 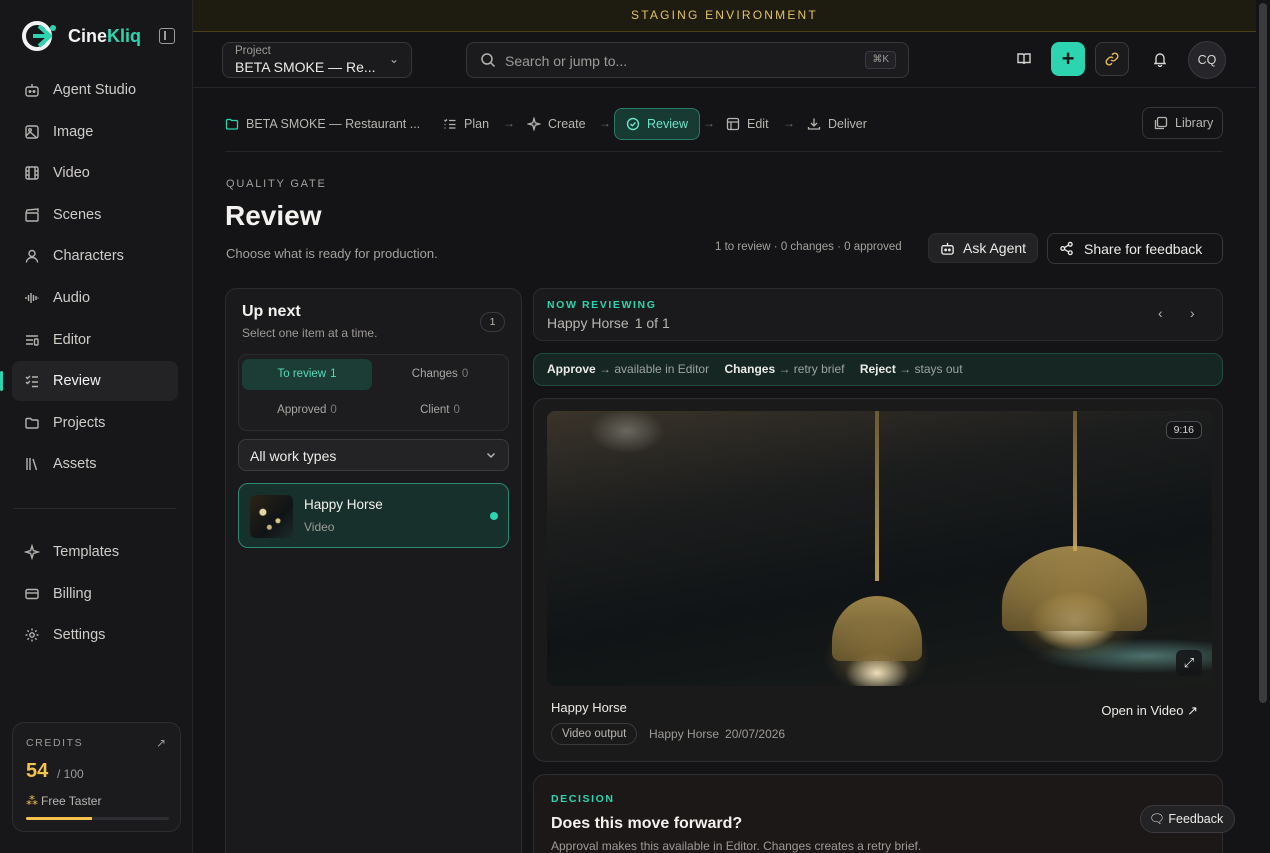 I want to click on sidebar-item-label: Image, so click(x=73, y=131).